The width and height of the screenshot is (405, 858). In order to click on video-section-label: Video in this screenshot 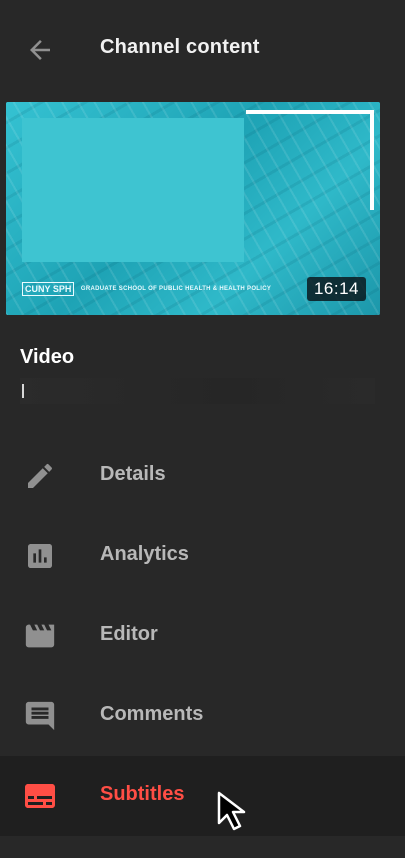, I will do `click(47, 357)`.